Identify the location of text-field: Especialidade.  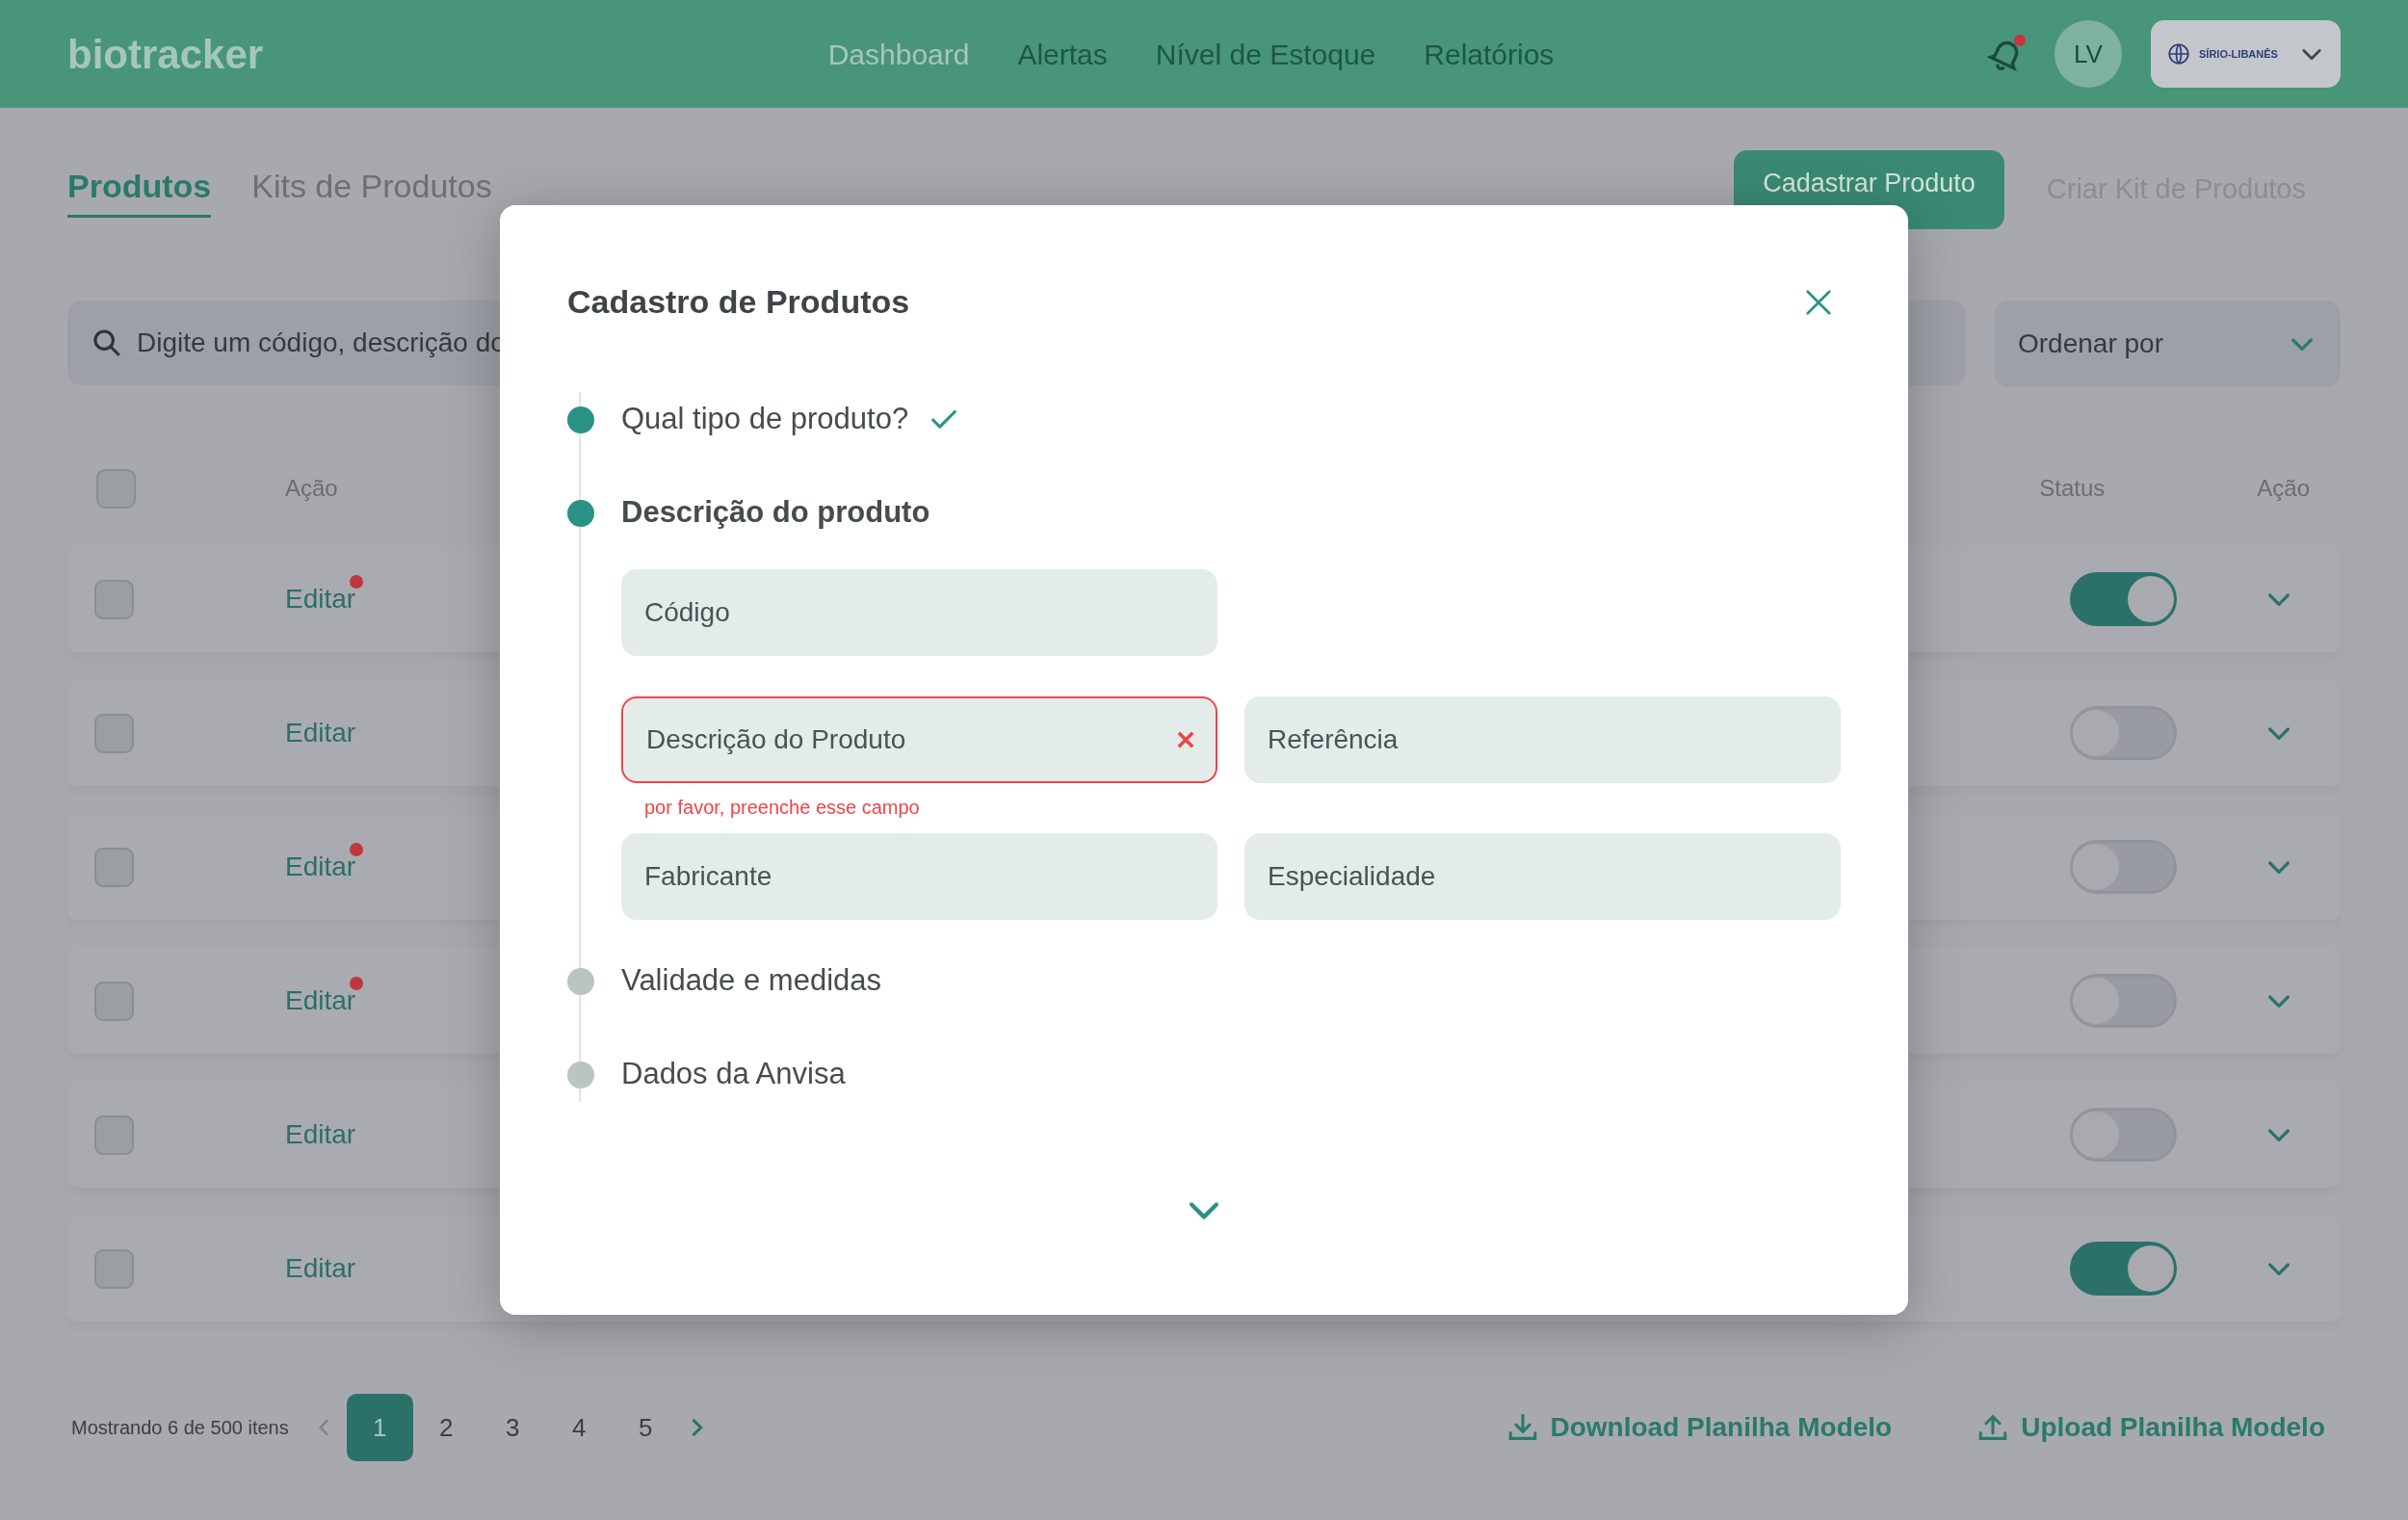
(1542, 876).